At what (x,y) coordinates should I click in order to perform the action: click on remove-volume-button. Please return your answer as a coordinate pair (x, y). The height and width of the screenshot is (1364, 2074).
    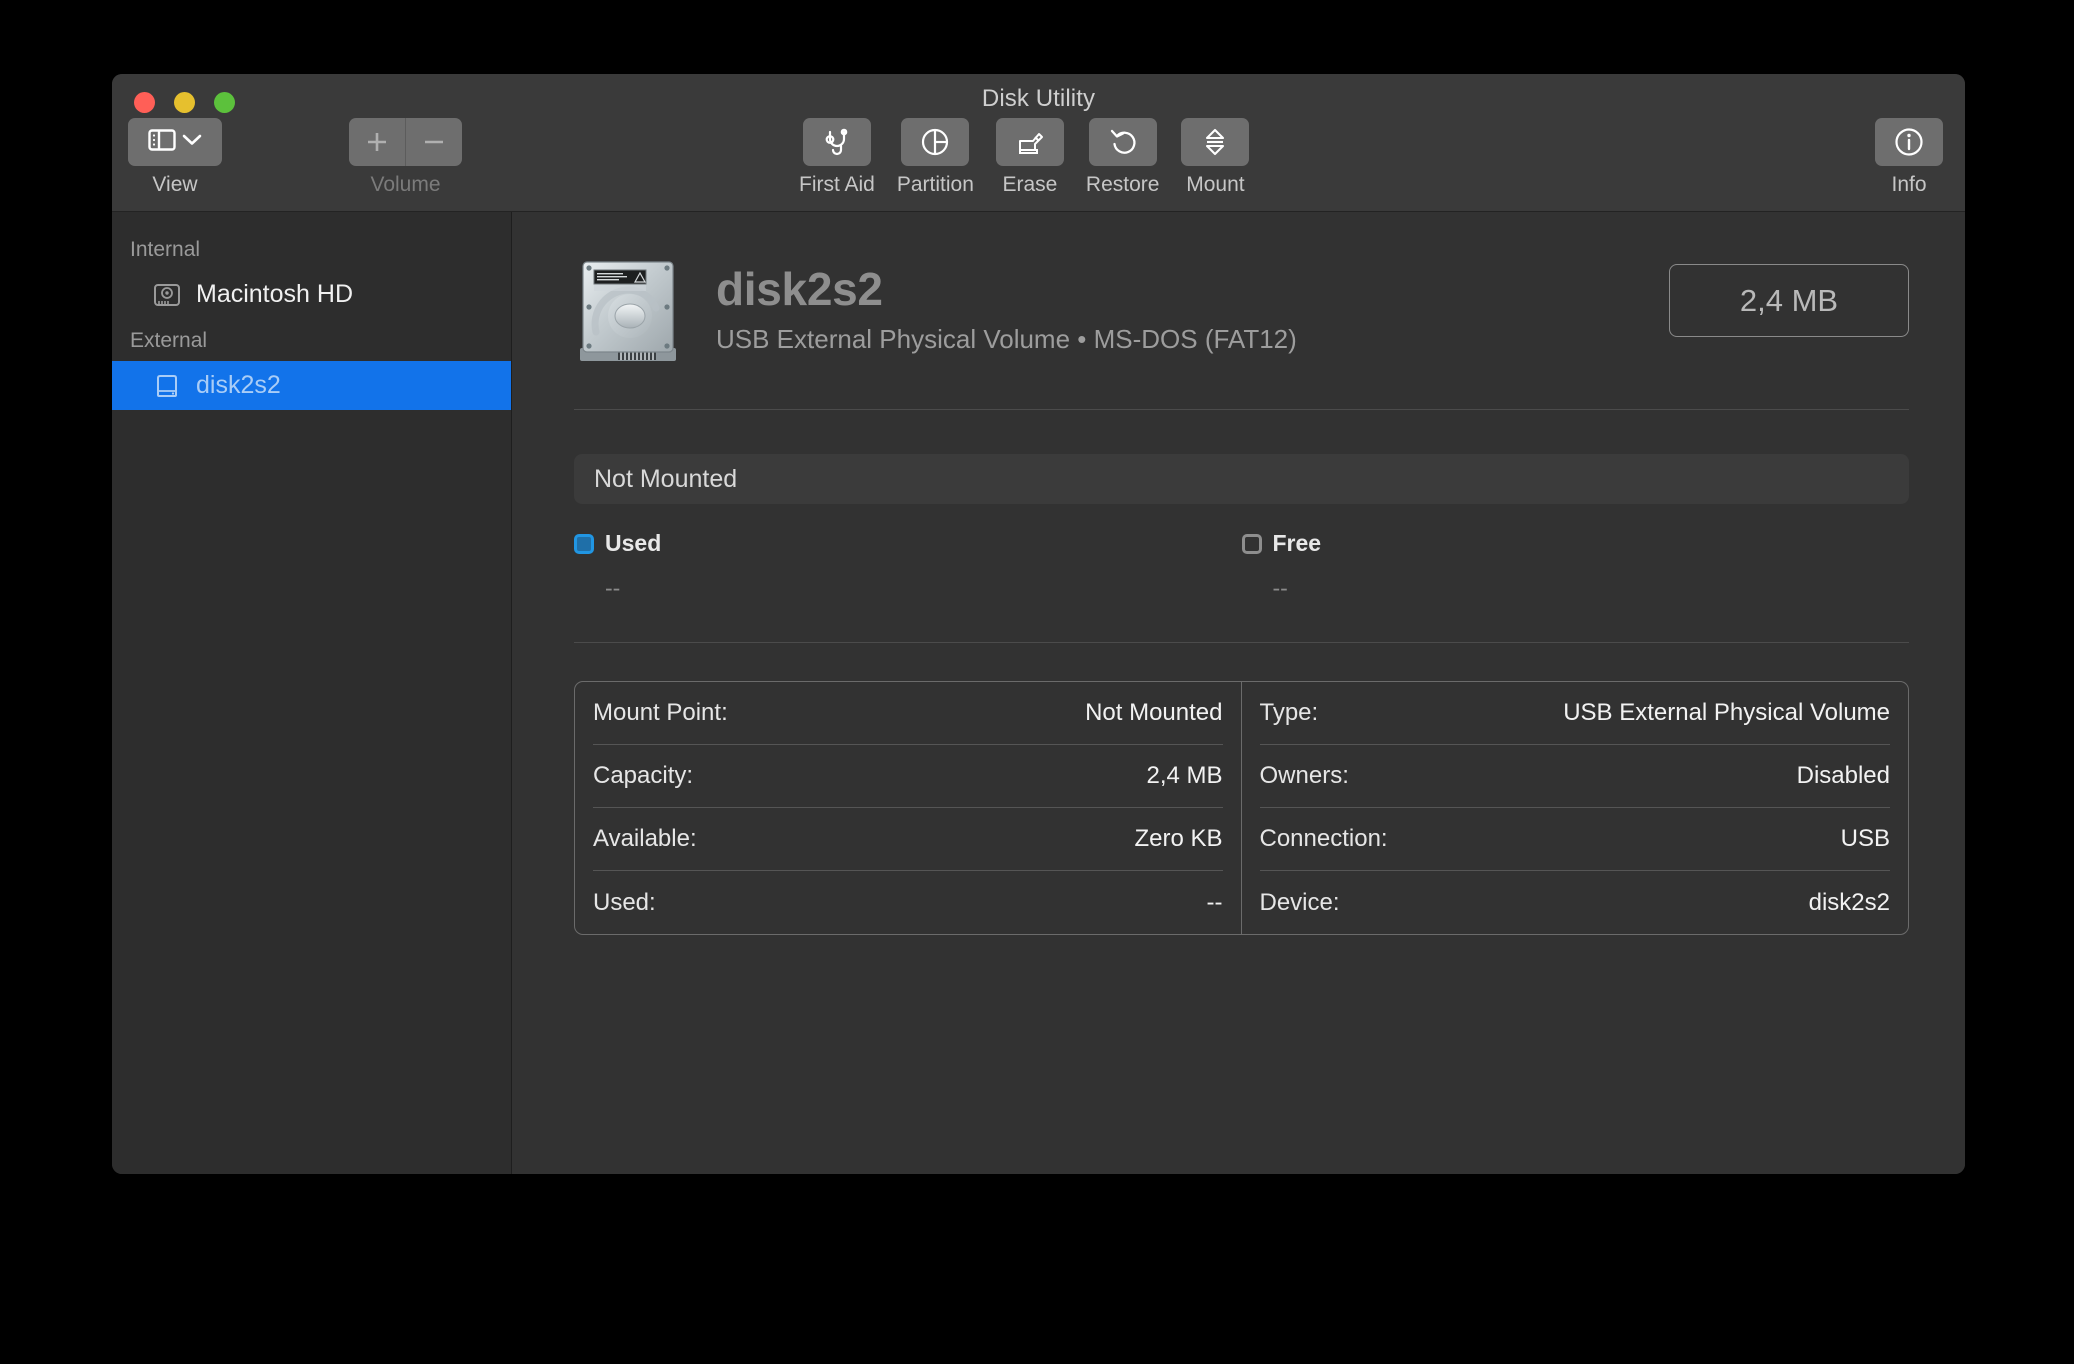
    Looking at the image, I should click on (434, 142).